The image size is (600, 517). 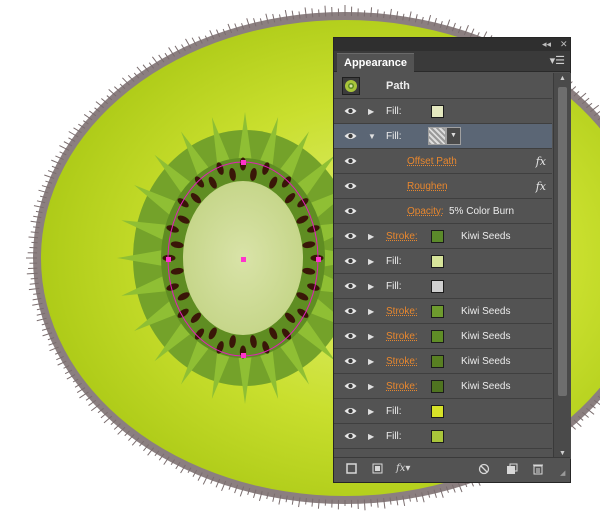 What do you see at coordinates (562, 78) in the screenshot?
I see `scroll-up-icon: ▲` at bounding box center [562, 78].